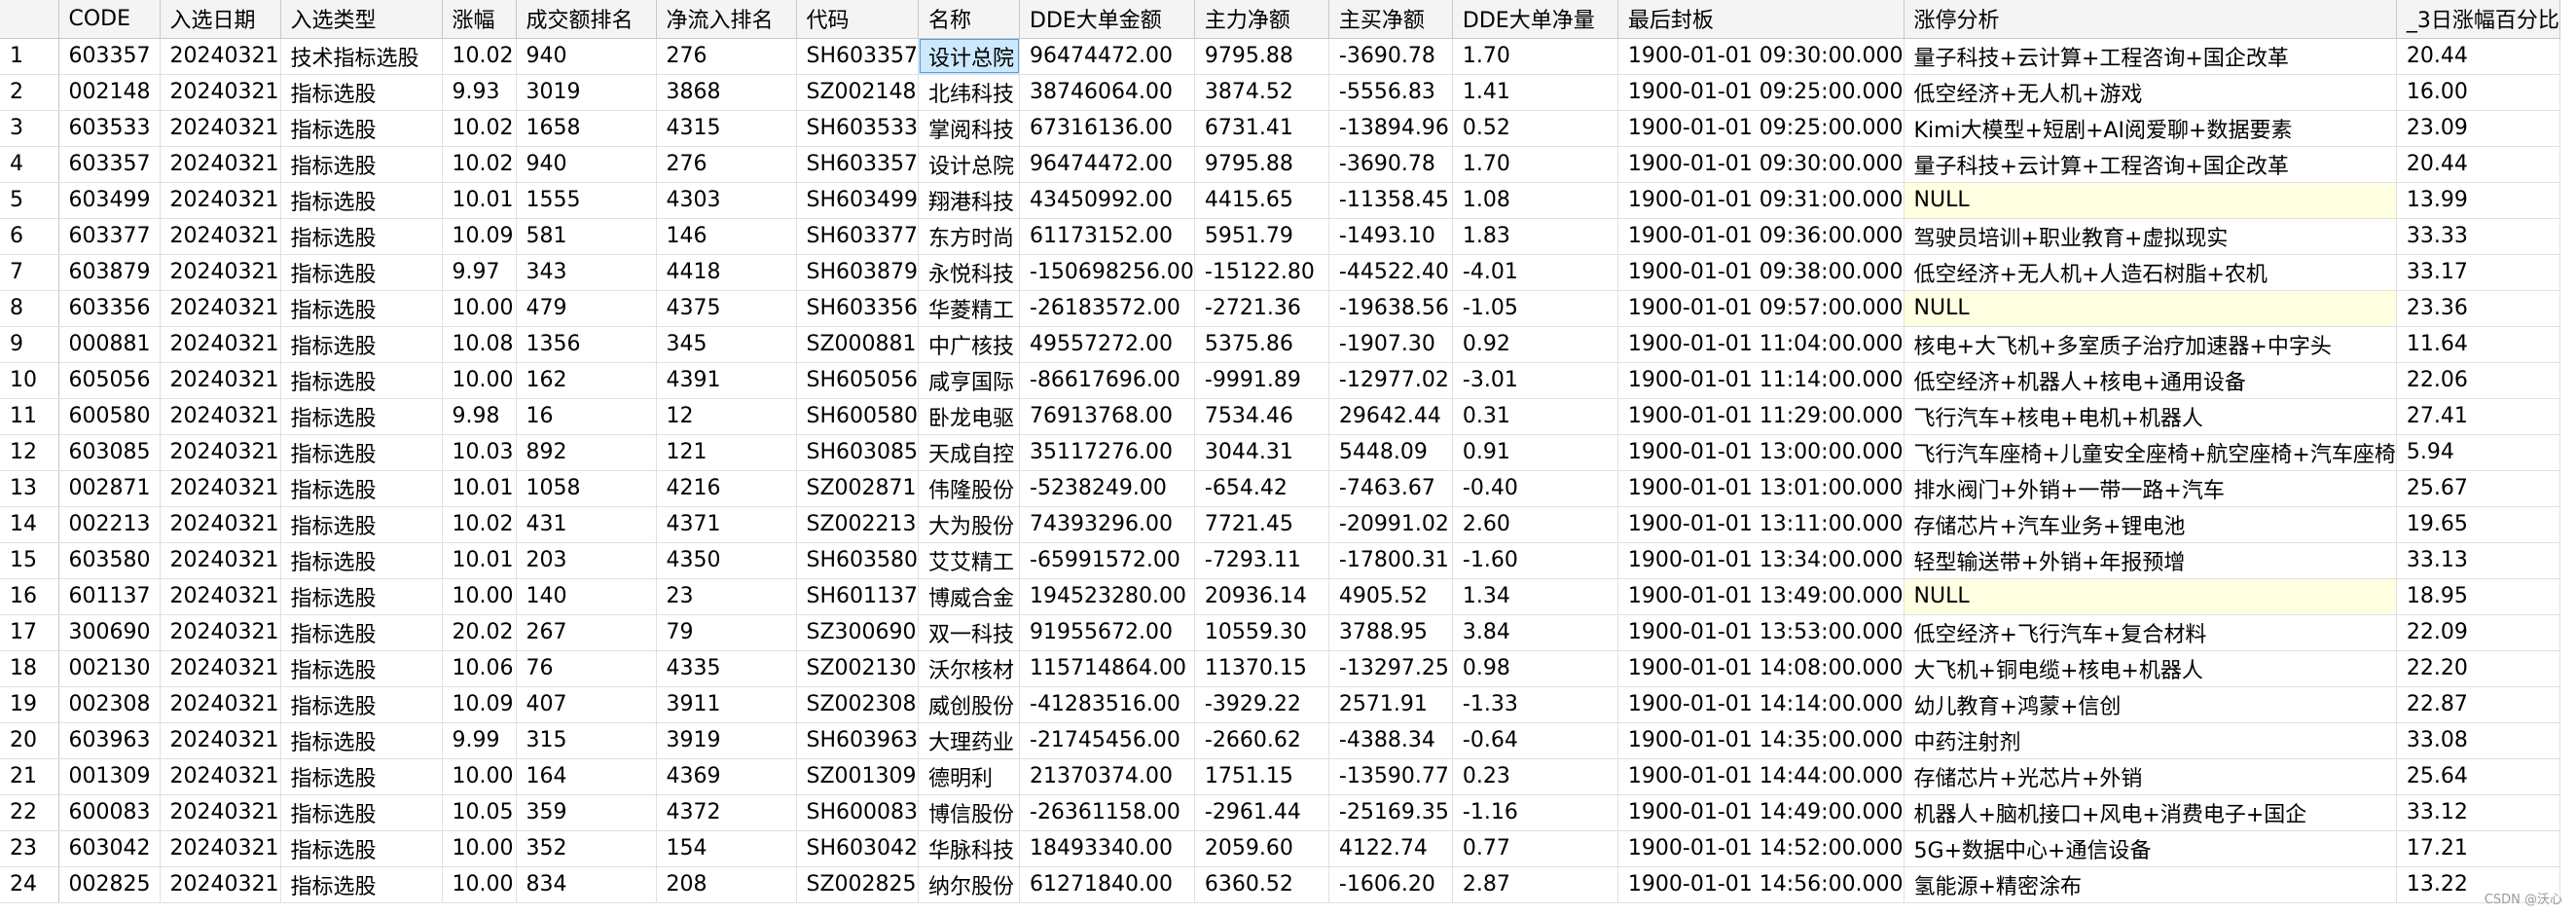  What do you see at coordinates (586, 669) in the screenshot?
I see `table-cell: 76` at bounding box center [586, 669].